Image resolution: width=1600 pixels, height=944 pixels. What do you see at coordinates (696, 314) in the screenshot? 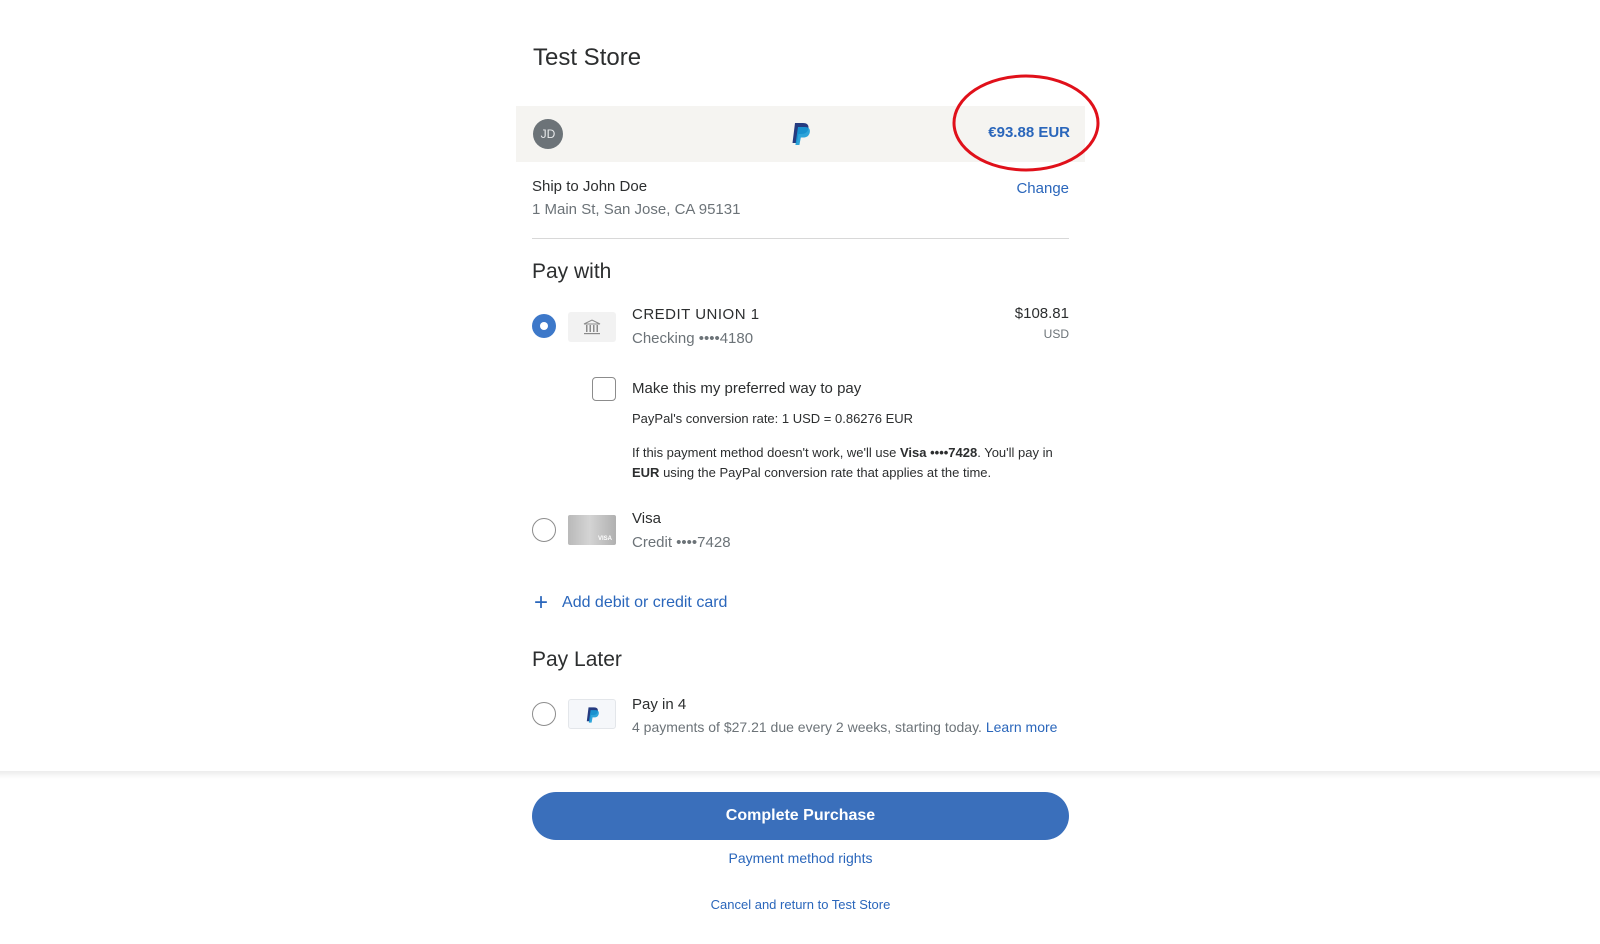
I see `bank-name: CREDIT UNION 1` at bounding box center [696, 314].